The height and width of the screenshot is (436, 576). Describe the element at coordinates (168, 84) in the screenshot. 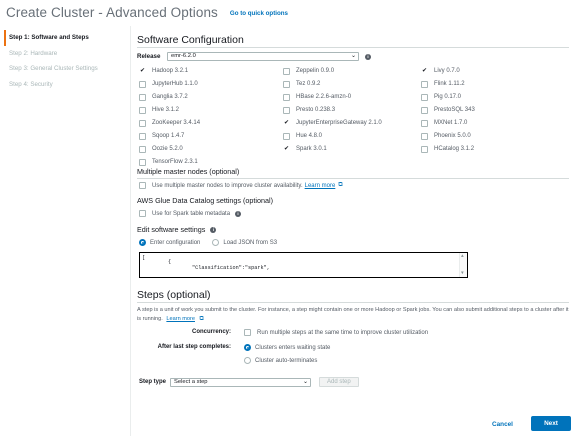

I see `app-jupyterhub: JupyterHub 1.1.0` at that location.